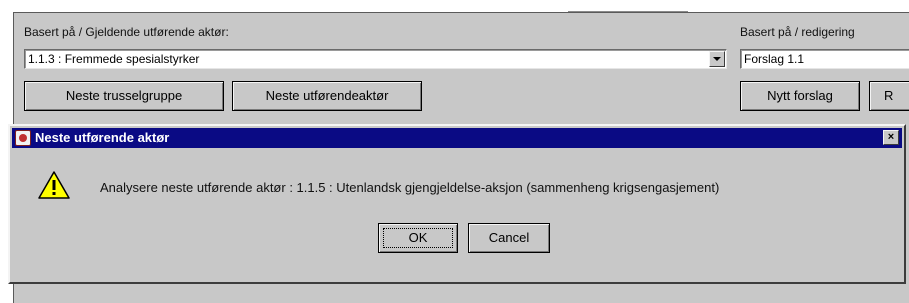 This screenshot has width=909, height=303. I want to click on edit-field-value: Forslag 1.1, so click(774, 59).